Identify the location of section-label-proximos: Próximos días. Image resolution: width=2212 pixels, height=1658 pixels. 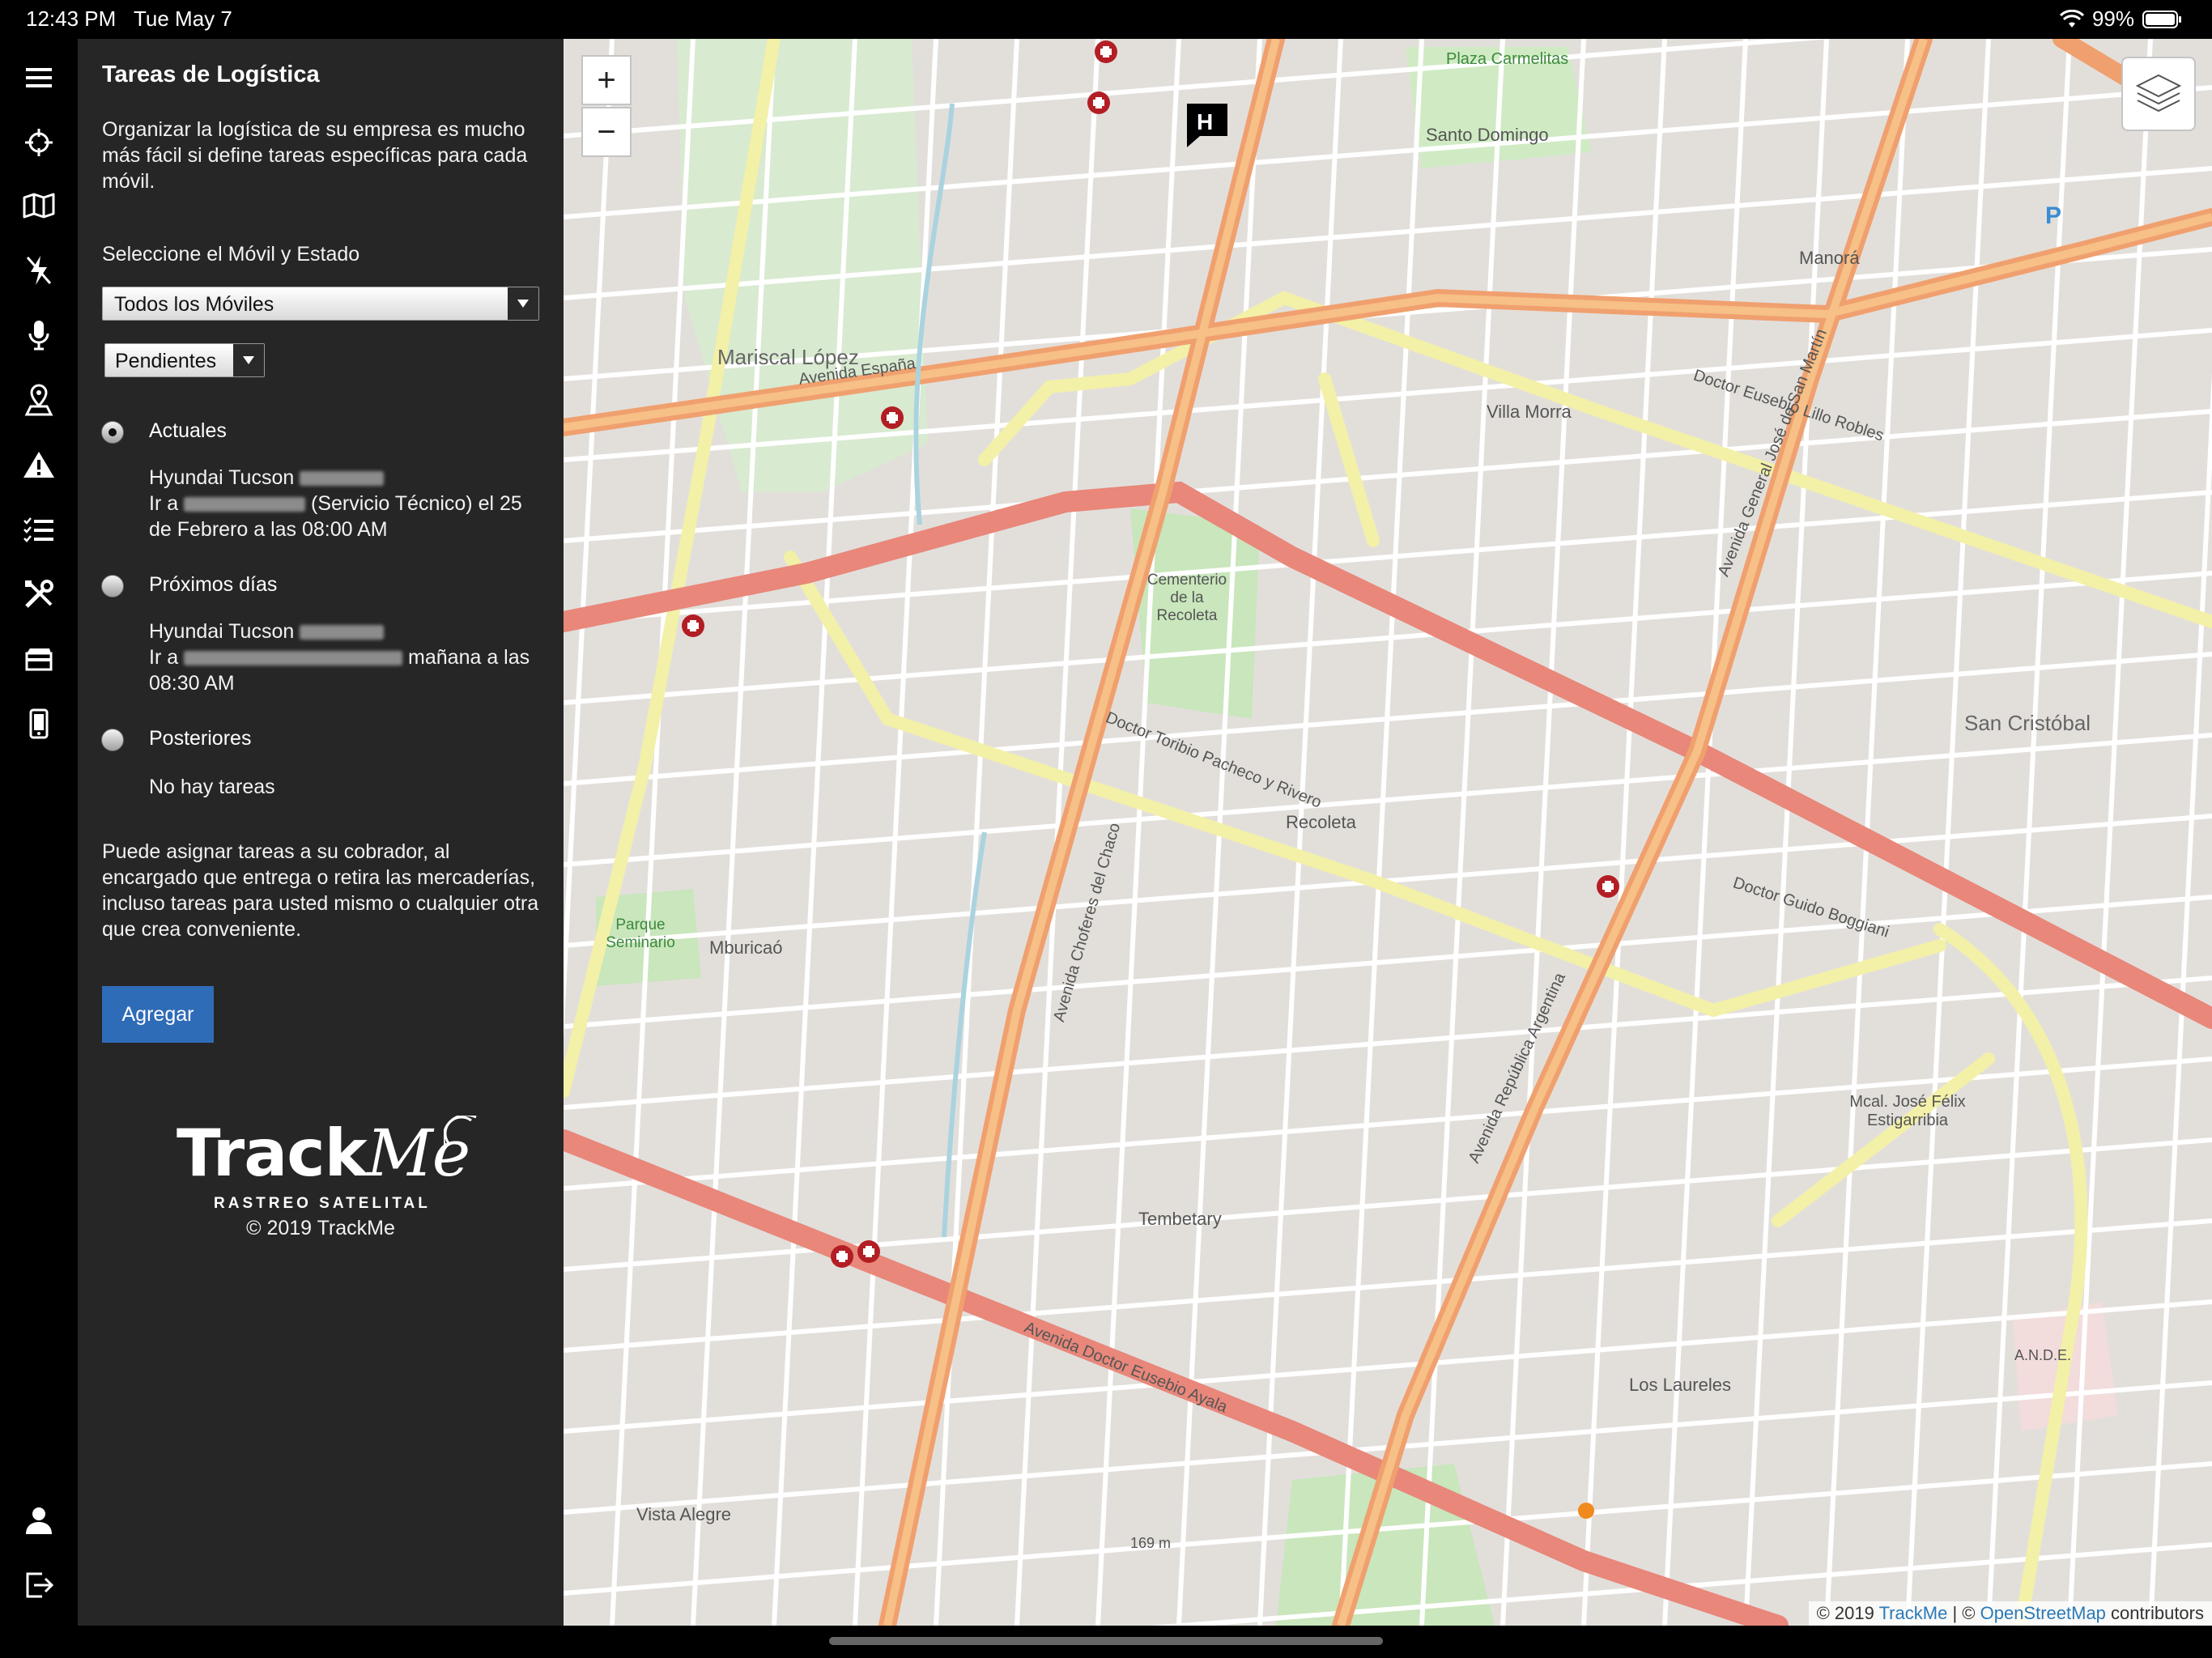
(213, 584).